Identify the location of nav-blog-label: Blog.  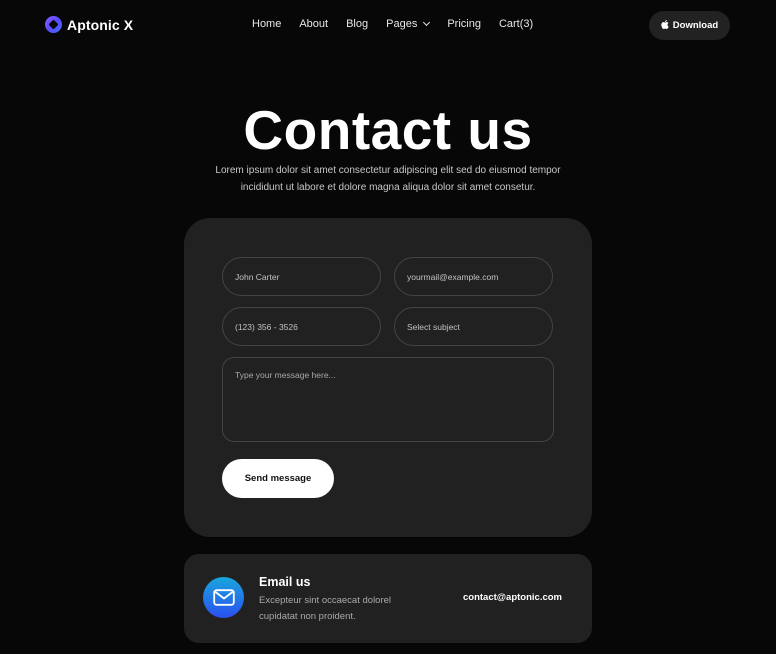
(357, 24).